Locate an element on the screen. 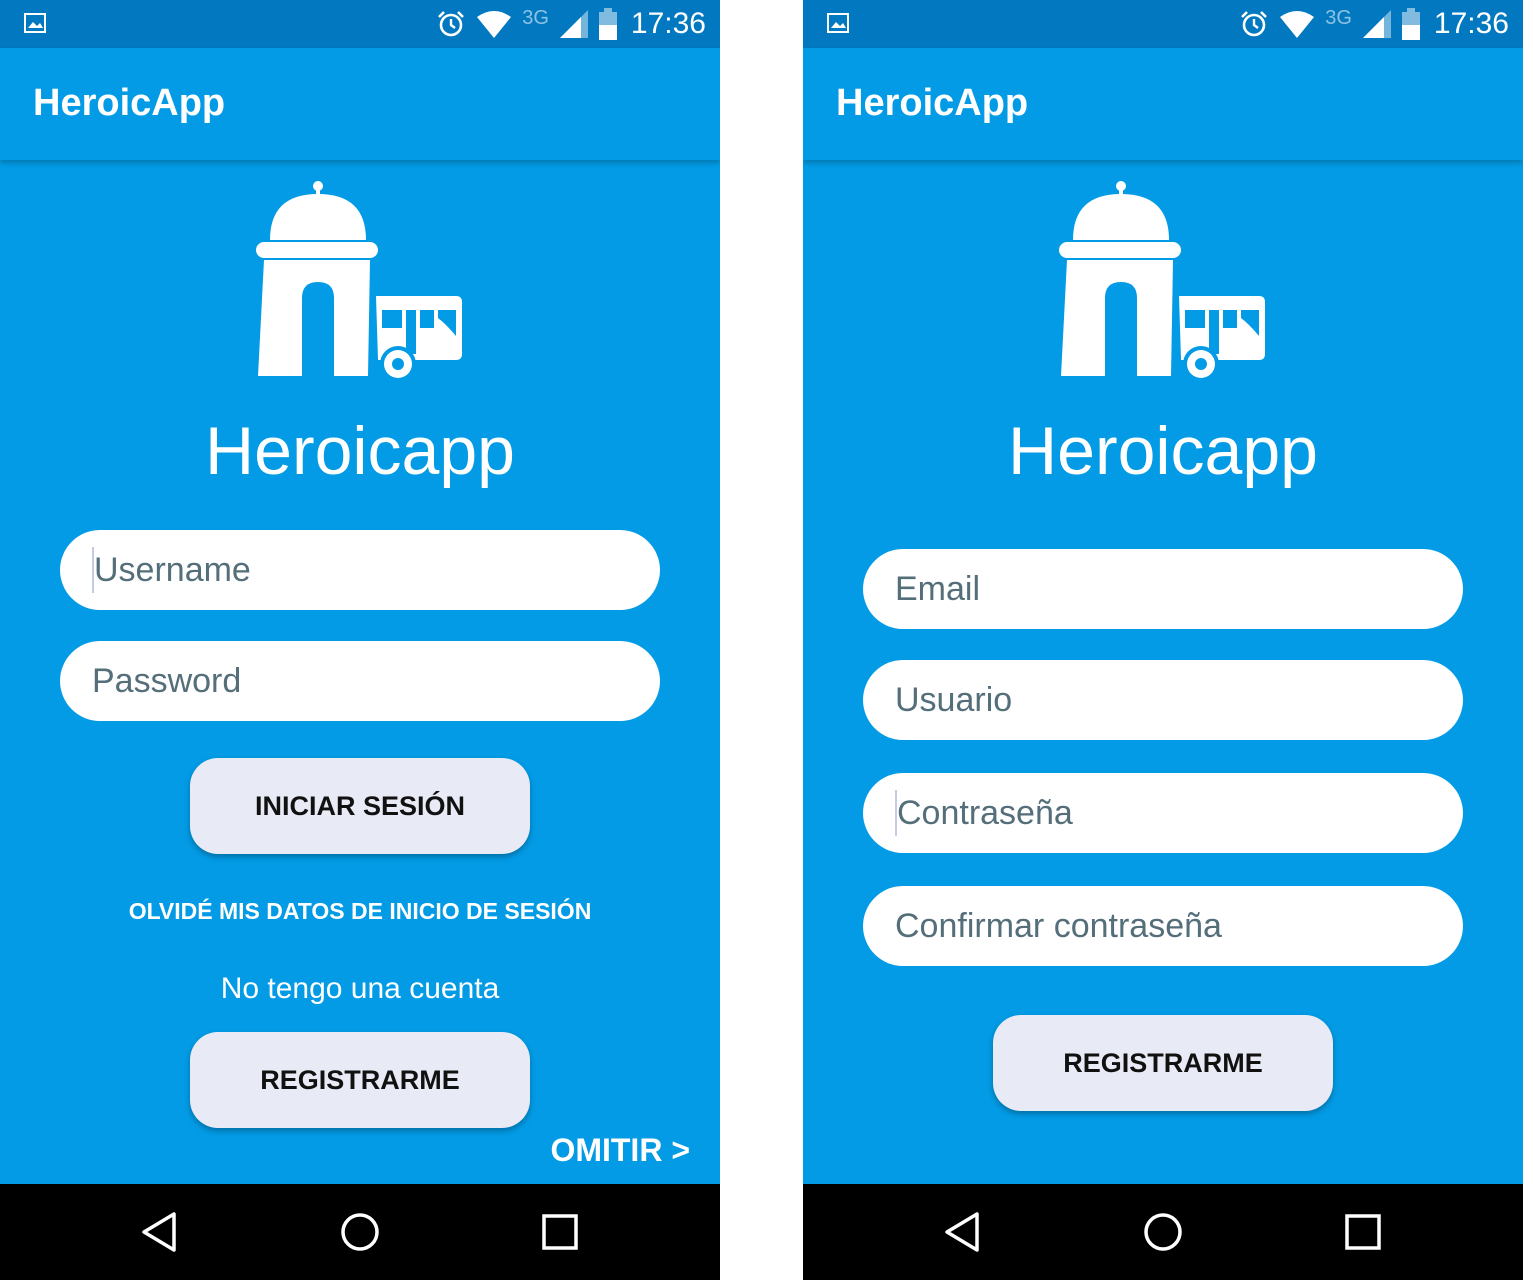  password-input: Contraseña is located at coordinates (1163, 813).